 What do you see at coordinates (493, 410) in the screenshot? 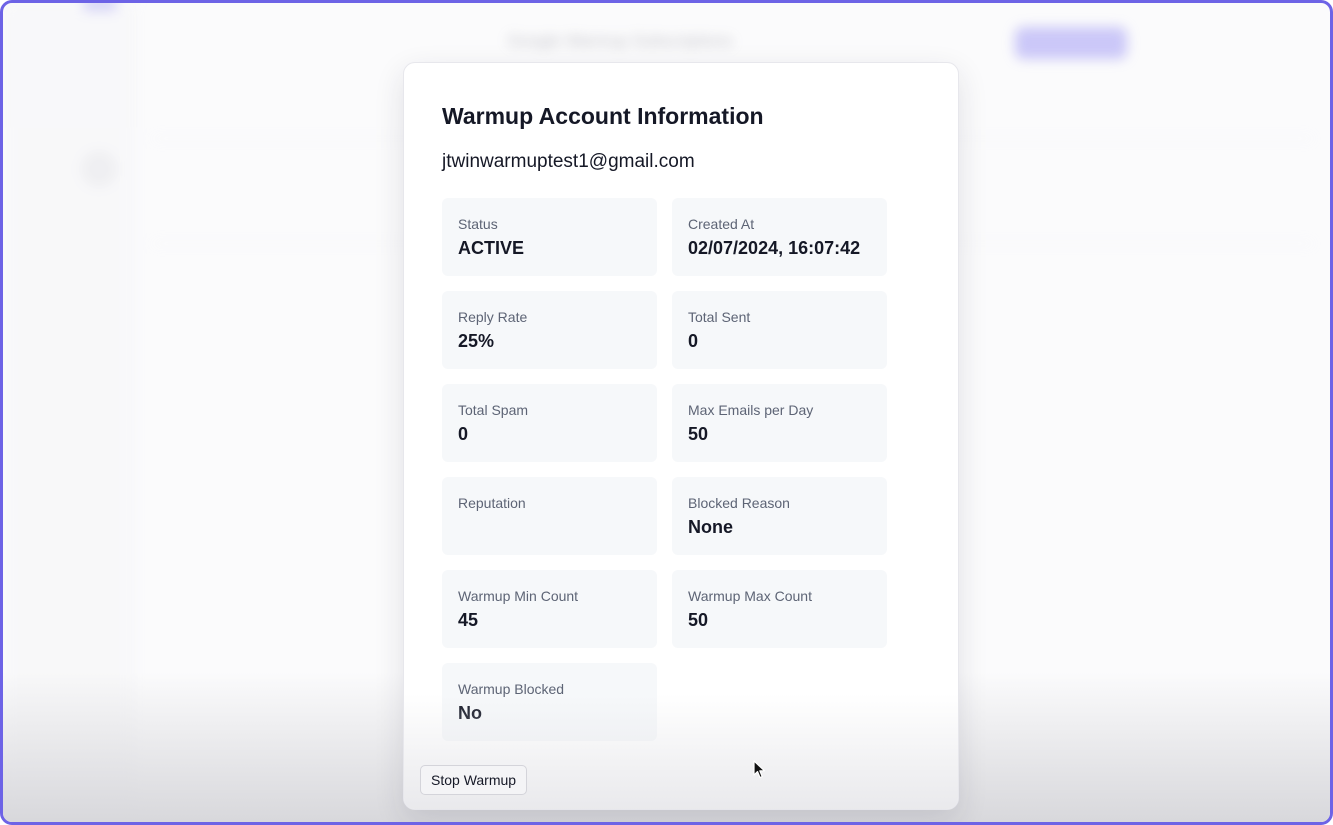
I see `stat-label: Total Spam` at bounding box center [493, 410].